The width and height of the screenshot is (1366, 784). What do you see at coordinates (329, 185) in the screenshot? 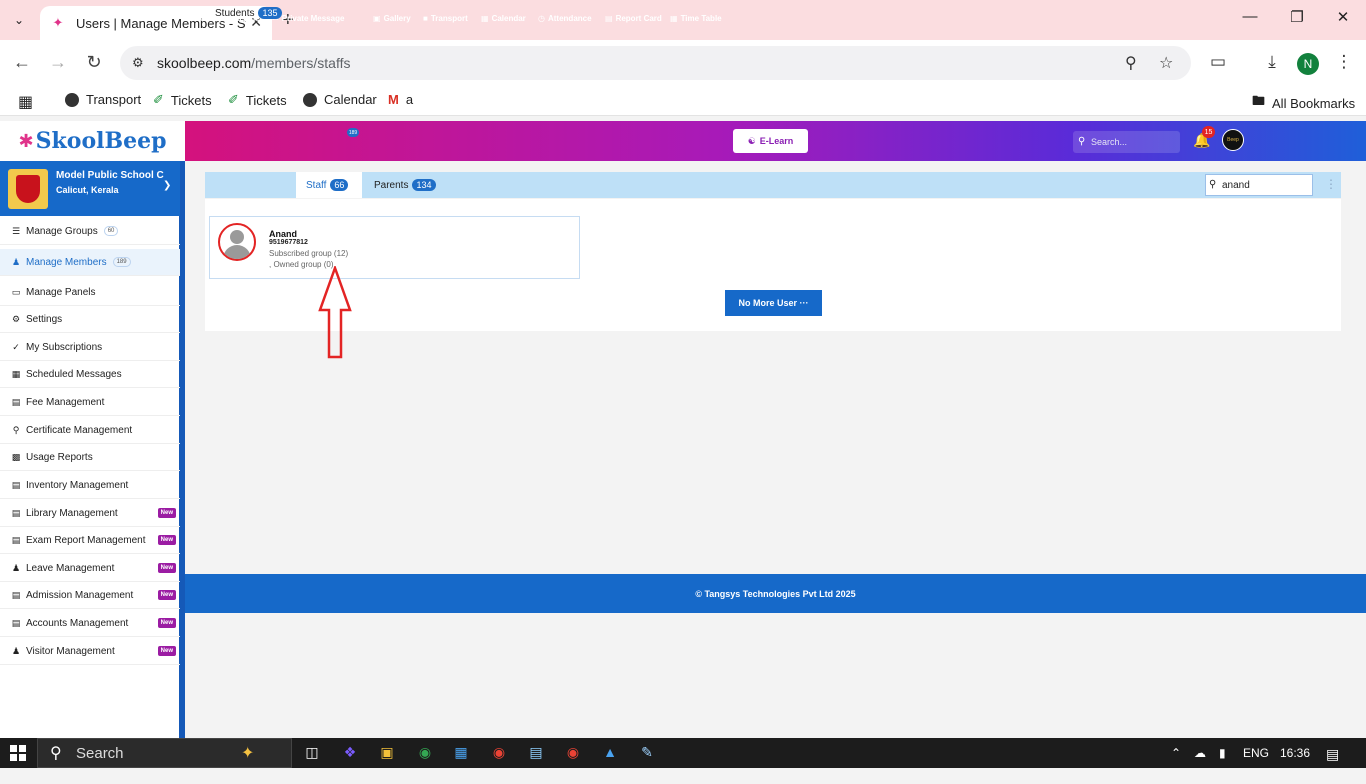
I see `tab-staff: Staff 66` at bounding box center [329, 185].